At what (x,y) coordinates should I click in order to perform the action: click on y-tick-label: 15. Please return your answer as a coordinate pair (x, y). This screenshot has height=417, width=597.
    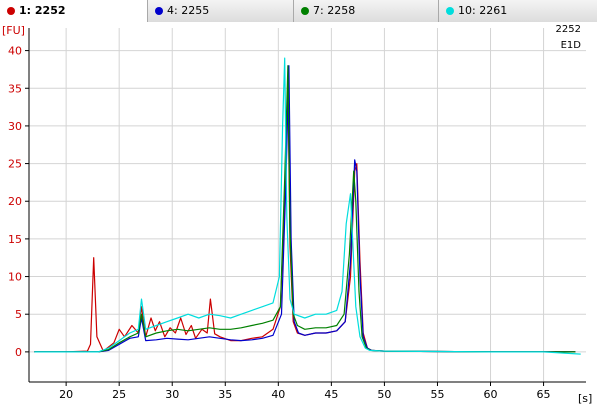
    Looking at the image, I should click on (15, 239).